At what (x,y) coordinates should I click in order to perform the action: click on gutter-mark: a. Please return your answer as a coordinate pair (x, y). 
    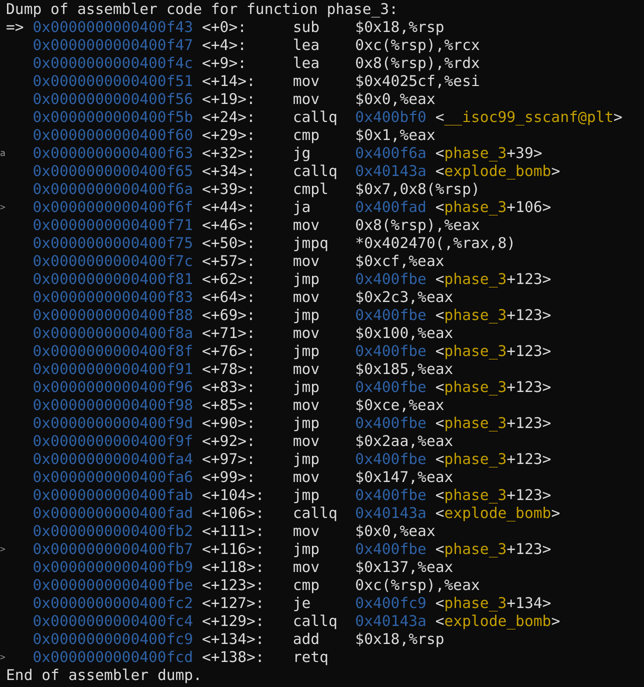
    Looking at the image, I should click on (3, 154).